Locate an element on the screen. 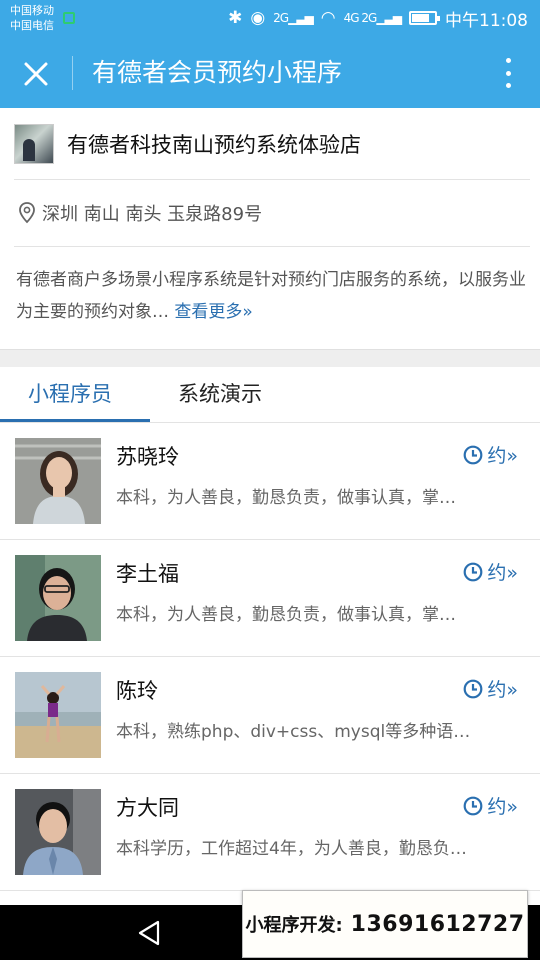  page-title: 有德者会员预约小程序 is located at coordinates (217, 72).